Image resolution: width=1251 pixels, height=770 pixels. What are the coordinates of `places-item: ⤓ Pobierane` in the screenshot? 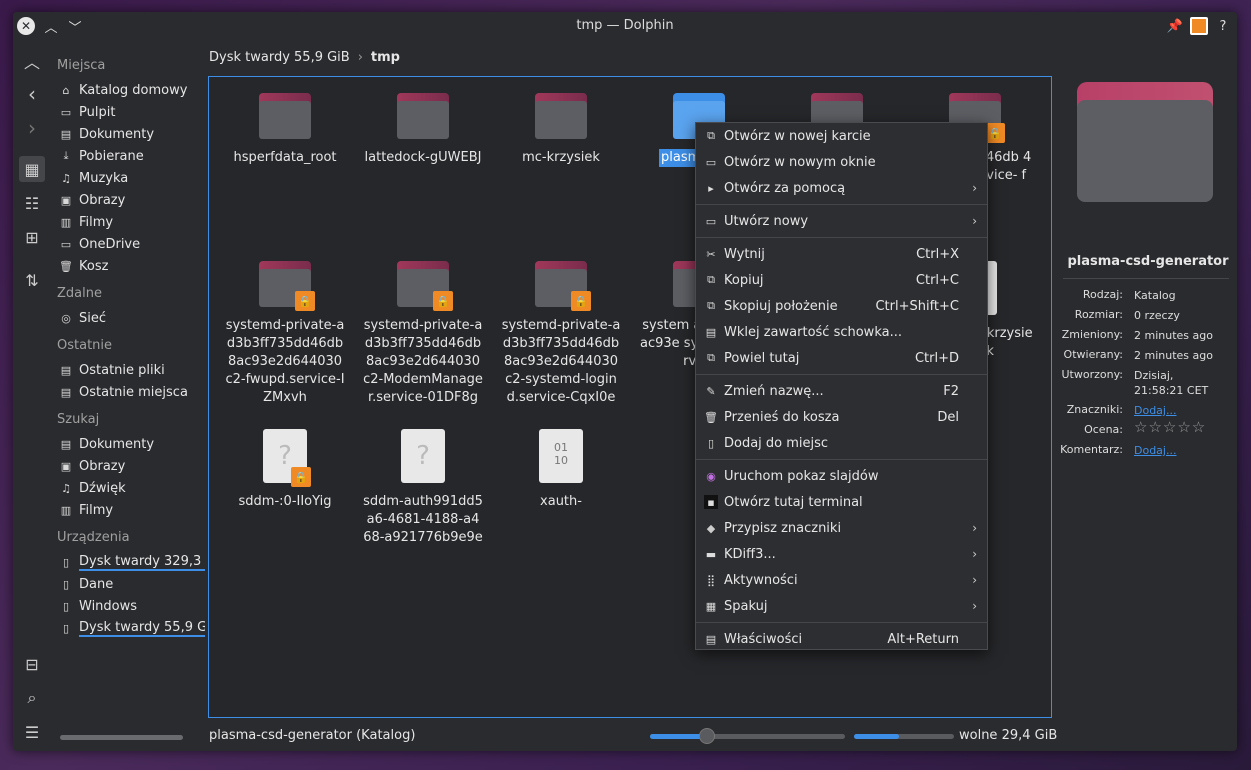 It's located at (132, 156).